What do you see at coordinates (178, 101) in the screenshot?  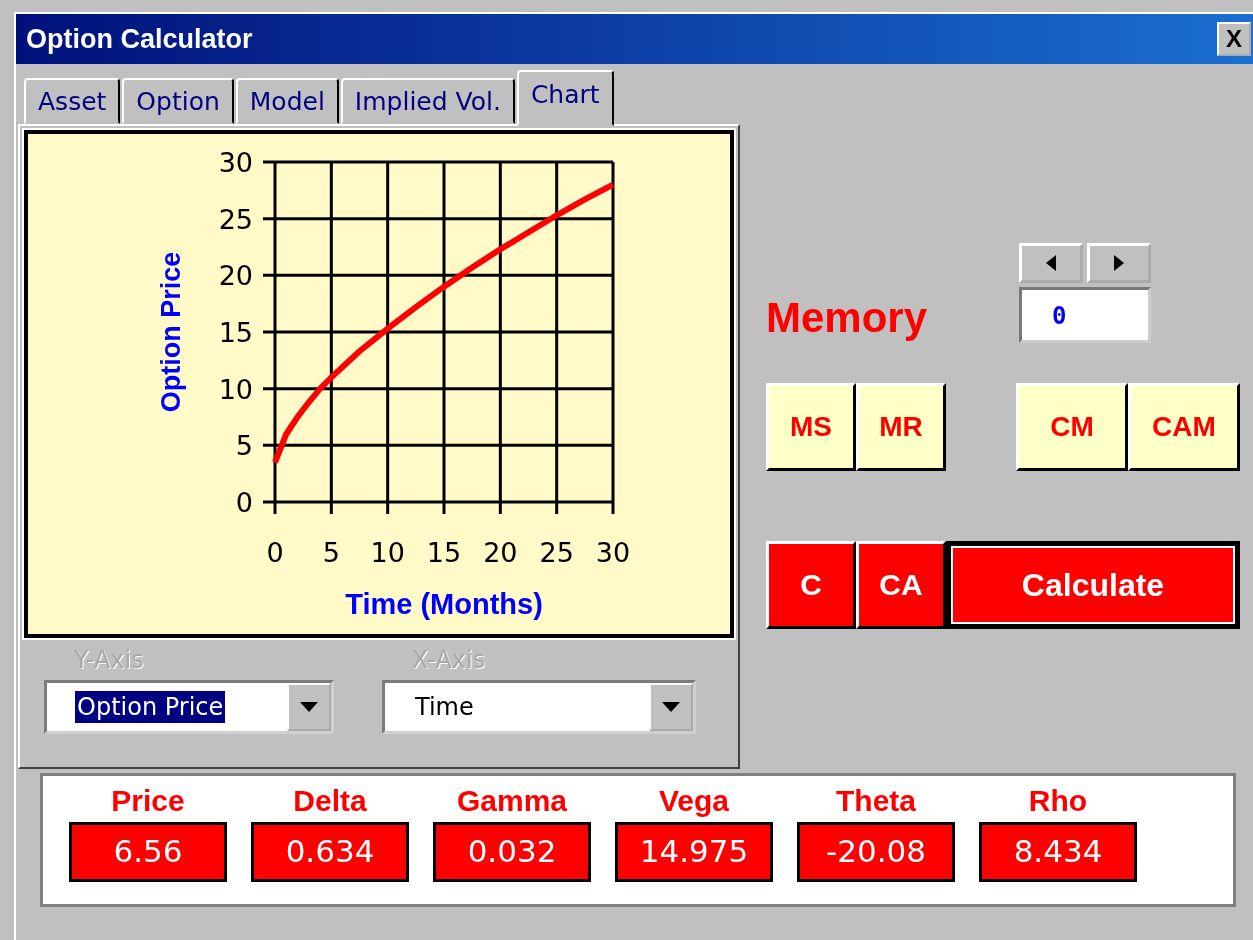 I see `tab: Option` at bounding box center [178, 101].